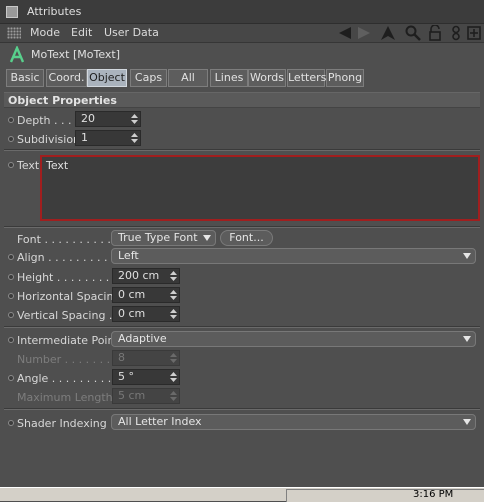 This screenshot has width=484, height=502. Describe the element at coordinates (148, 78) in the screenshot. I see `tab-caps: Caps` at that location.